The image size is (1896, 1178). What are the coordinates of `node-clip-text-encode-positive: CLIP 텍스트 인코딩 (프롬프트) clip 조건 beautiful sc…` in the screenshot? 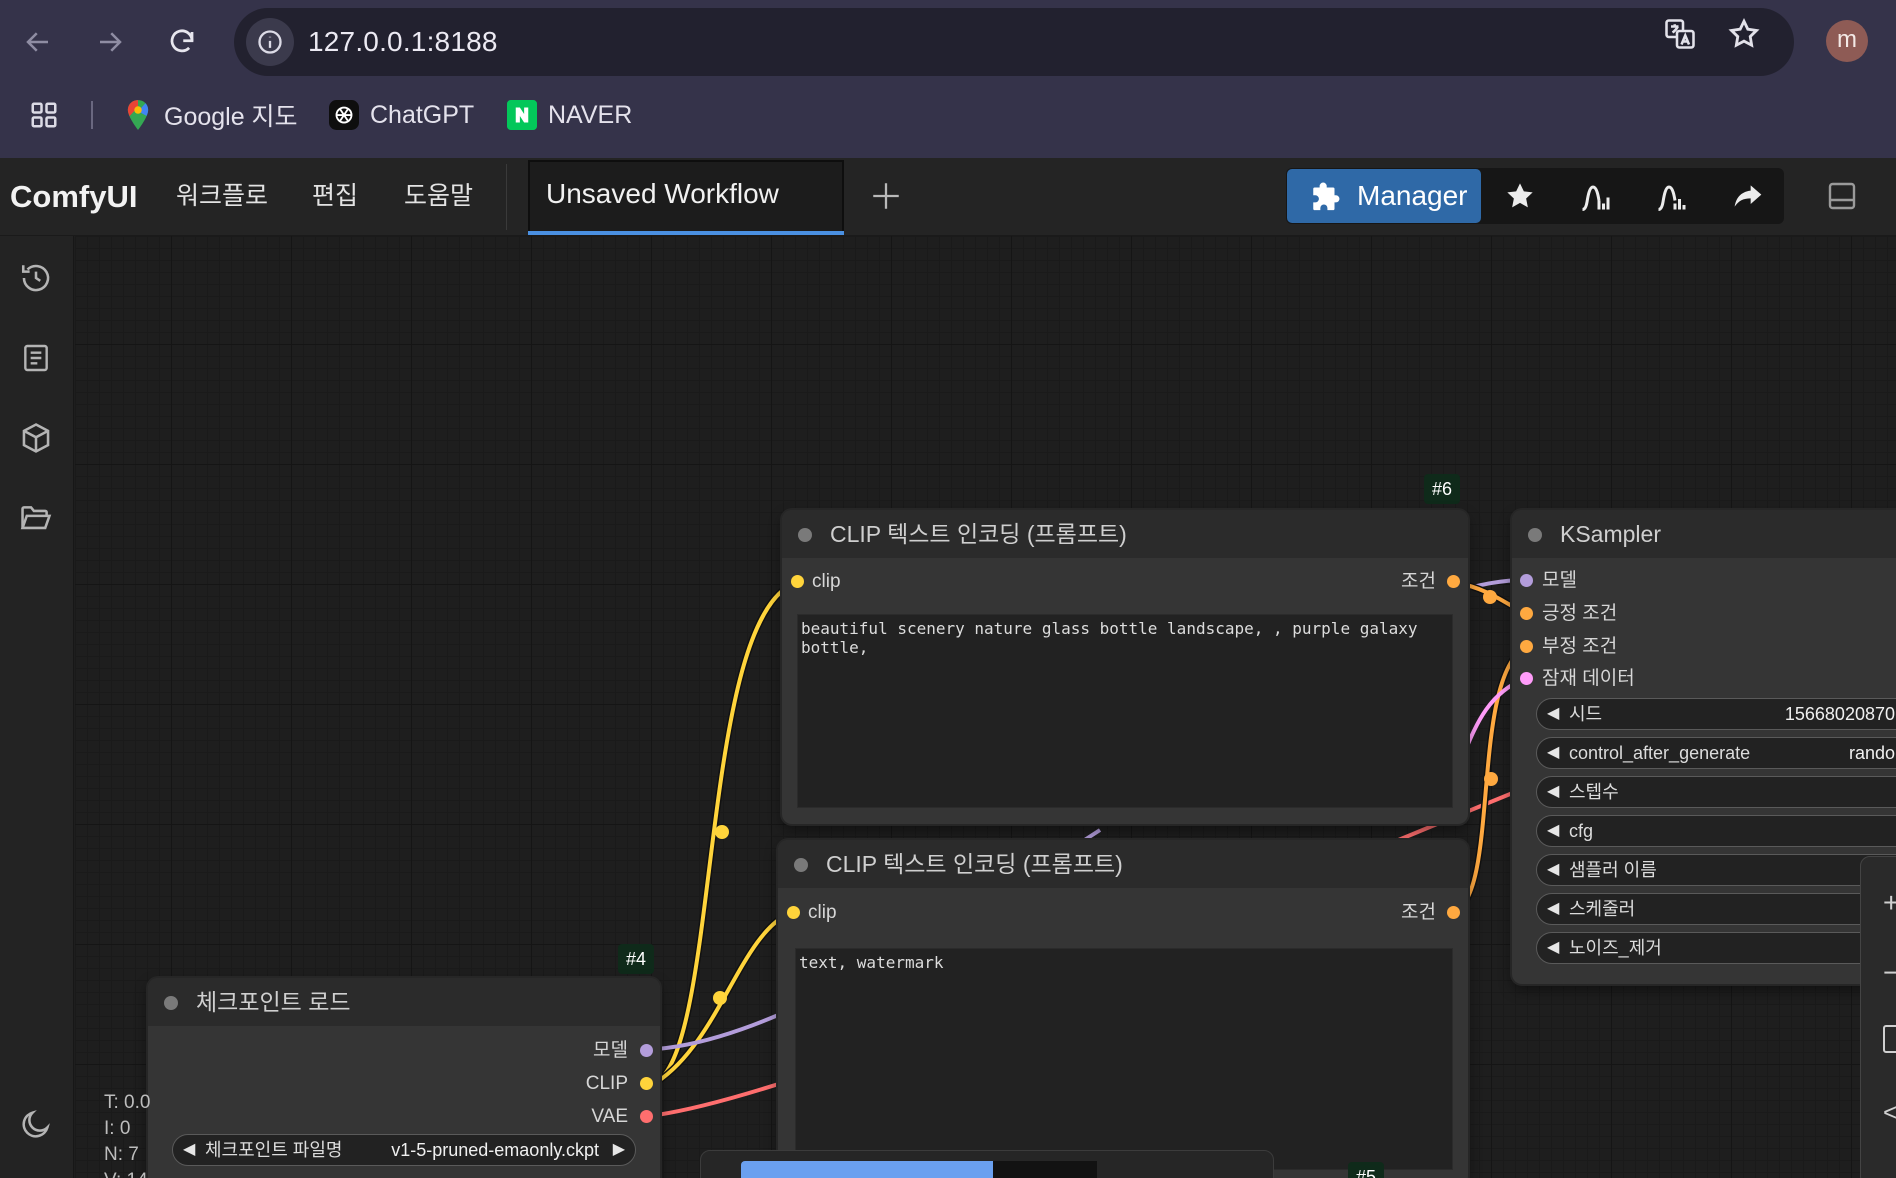 It's located at (1125, 667).